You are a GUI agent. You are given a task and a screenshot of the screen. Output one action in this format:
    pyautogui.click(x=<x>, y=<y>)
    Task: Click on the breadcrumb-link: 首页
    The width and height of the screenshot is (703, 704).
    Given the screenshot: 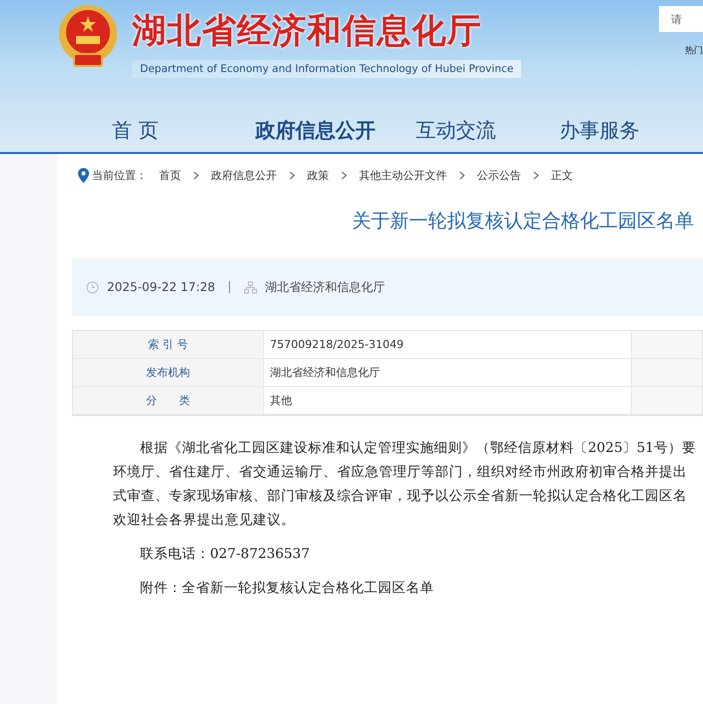 What is the action you would take?
    pyautogui.click(x=170, y=175)
    